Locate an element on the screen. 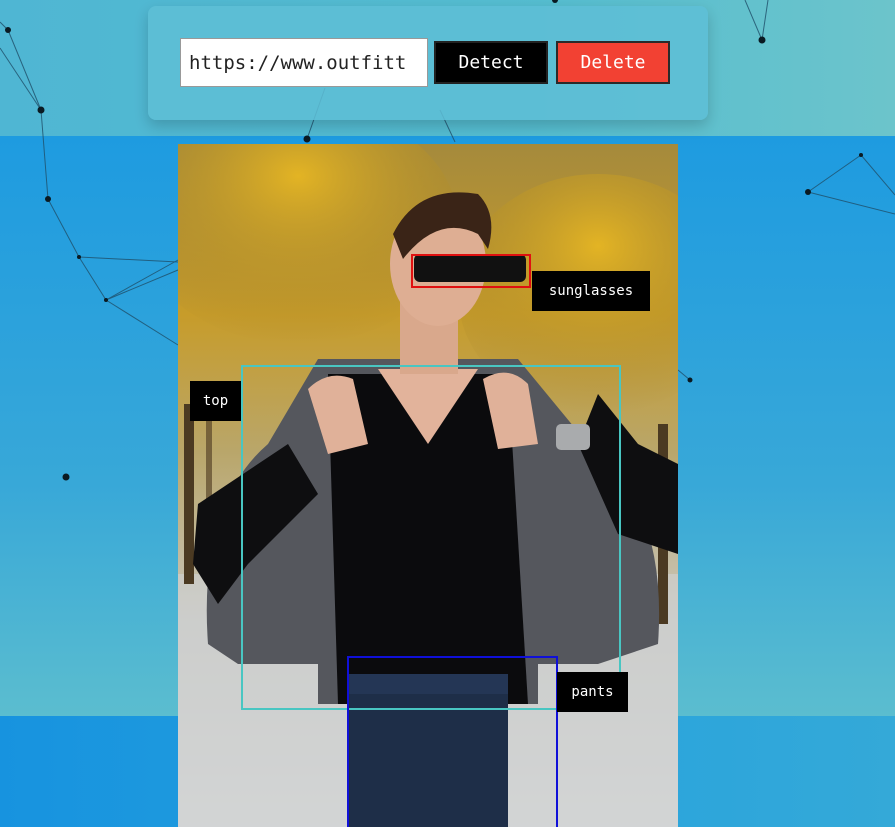  sunglasses-bounding-box is located at coordinates (471, 271).